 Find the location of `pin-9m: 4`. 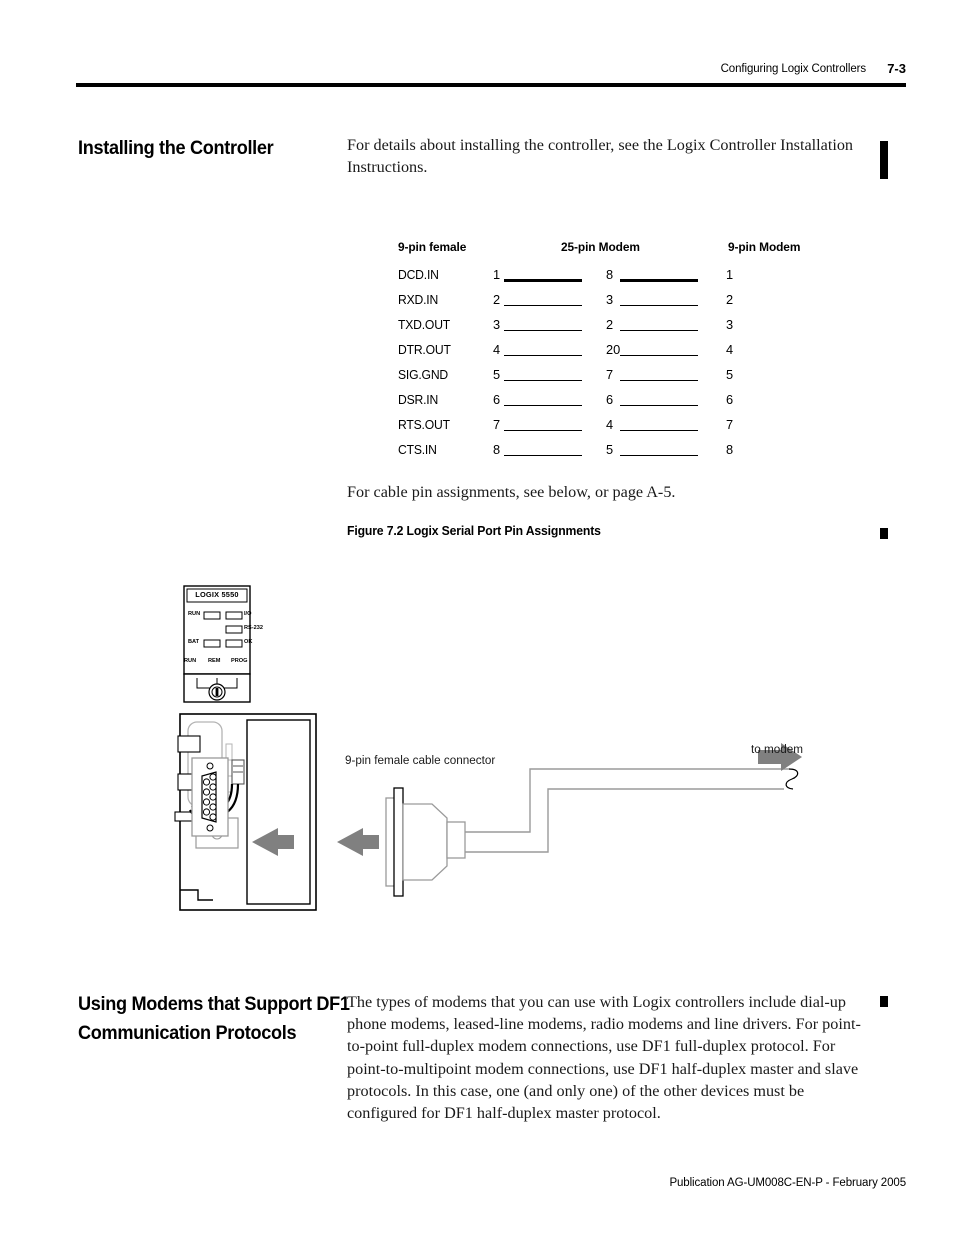

pin-9m: 4 is located at coordinates (730, 349).